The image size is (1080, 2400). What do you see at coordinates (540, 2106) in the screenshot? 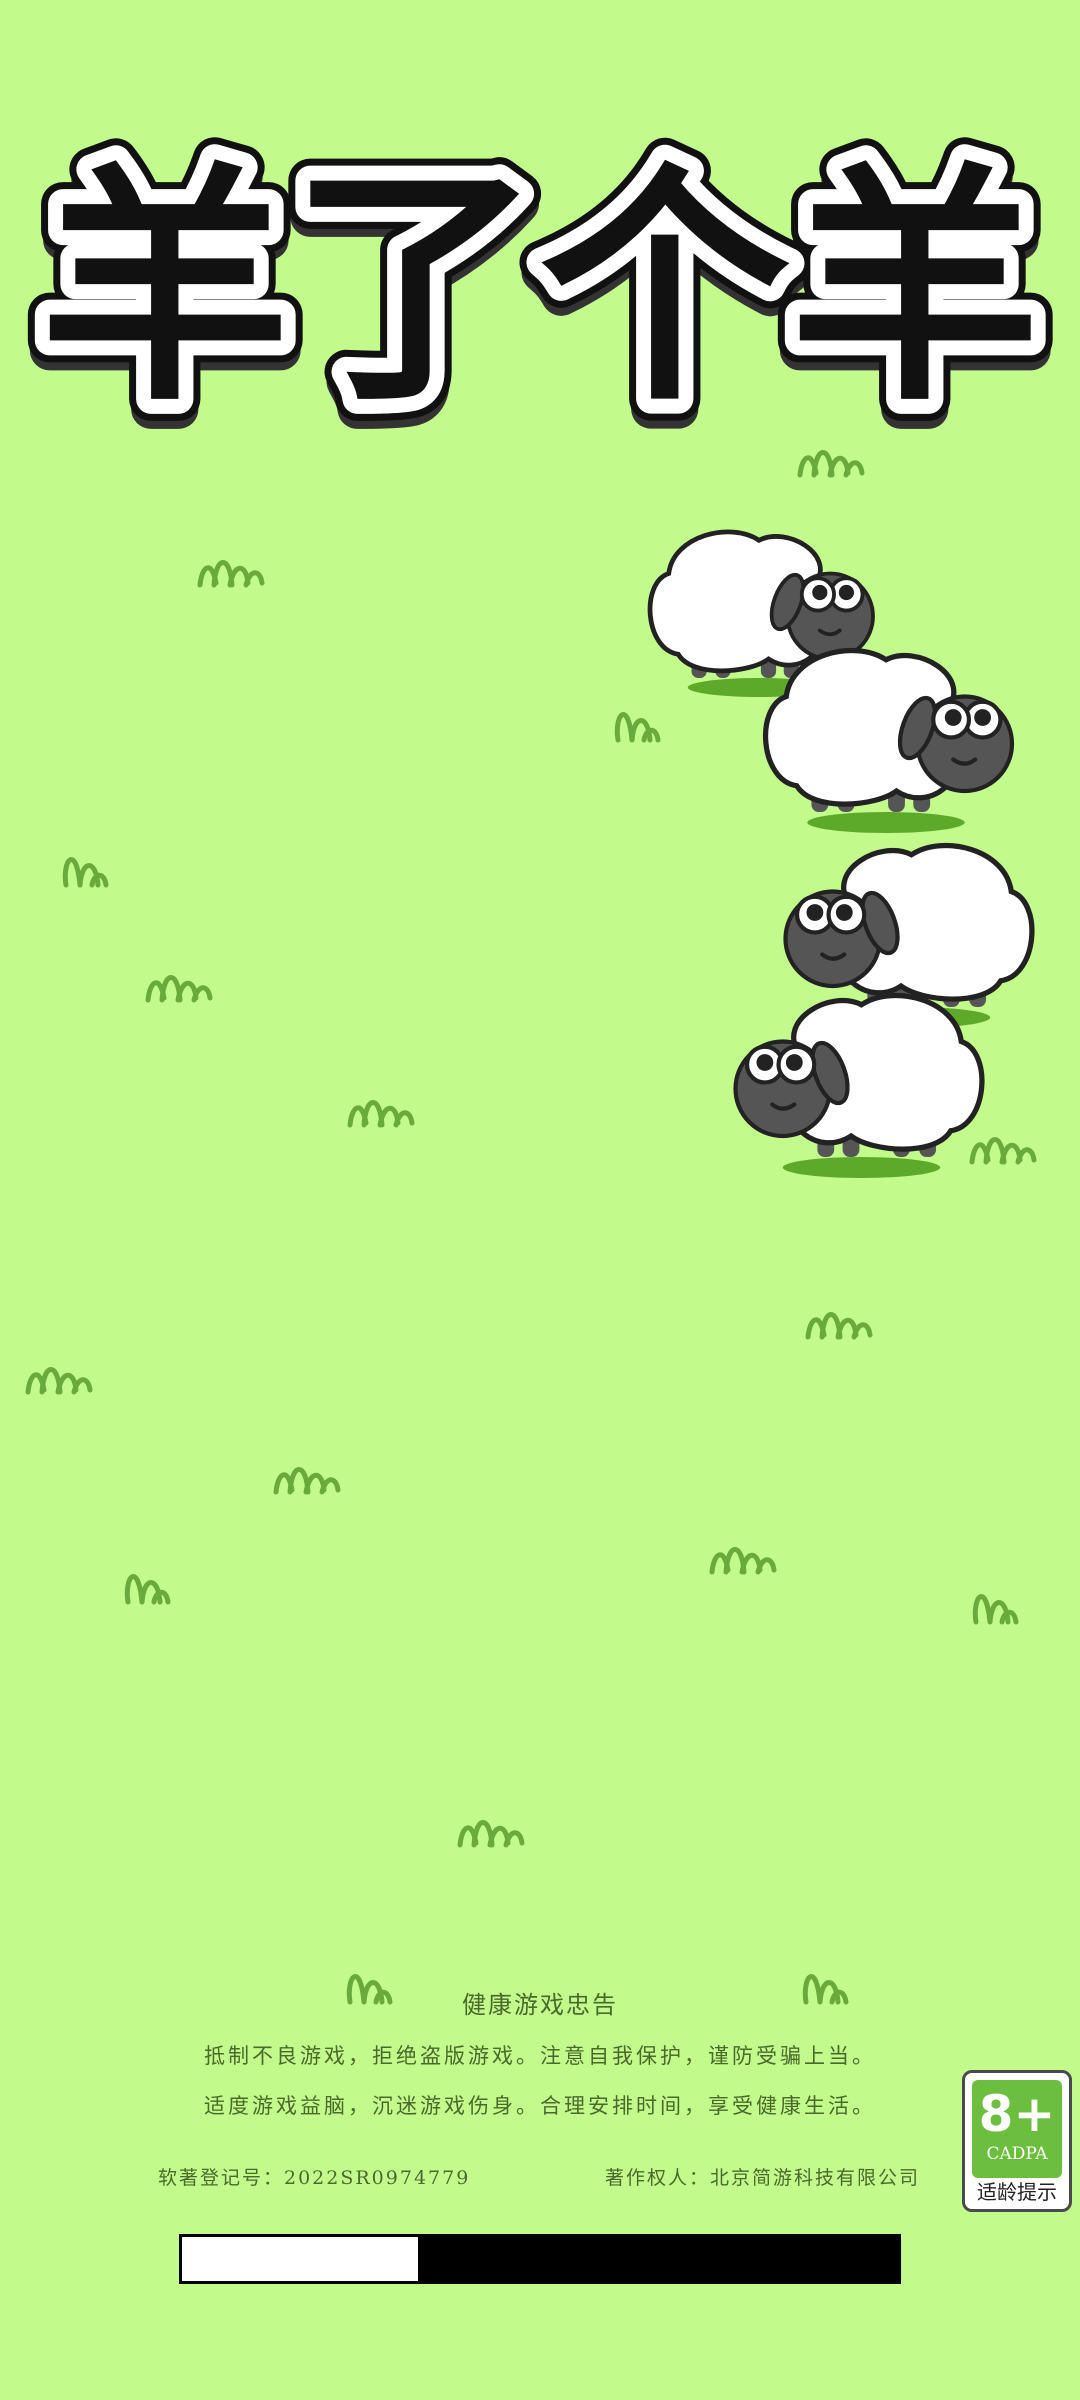
I see `health-notice-line-2: 适度游戏益脑，沉迷游戏伤身。合理安排时间，享受健康生活。` at bounding box center [540, 2106].